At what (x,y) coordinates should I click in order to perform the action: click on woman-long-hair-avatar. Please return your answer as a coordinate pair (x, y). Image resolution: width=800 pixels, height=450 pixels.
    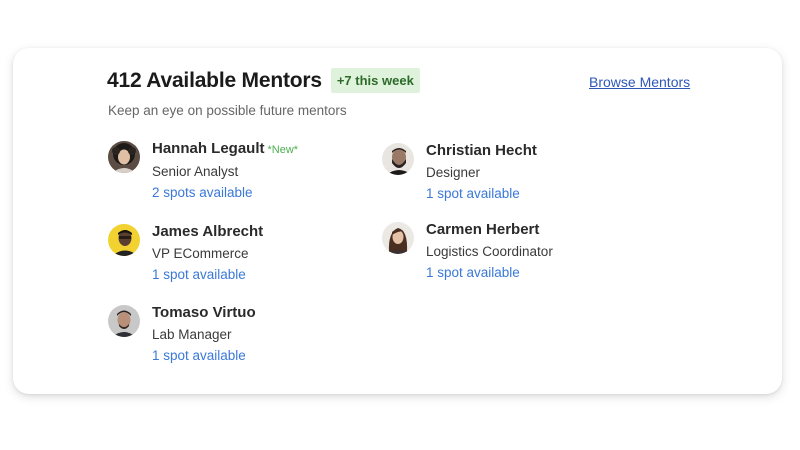
    Looking at the image, I should click on (398, 238).